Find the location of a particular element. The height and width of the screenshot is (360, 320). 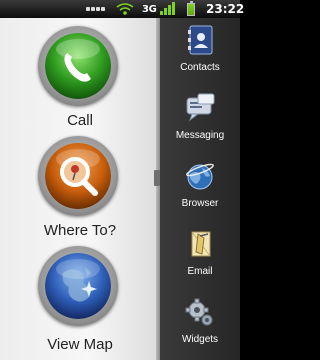

search-pin-icon is located at coordinates (78, 176).